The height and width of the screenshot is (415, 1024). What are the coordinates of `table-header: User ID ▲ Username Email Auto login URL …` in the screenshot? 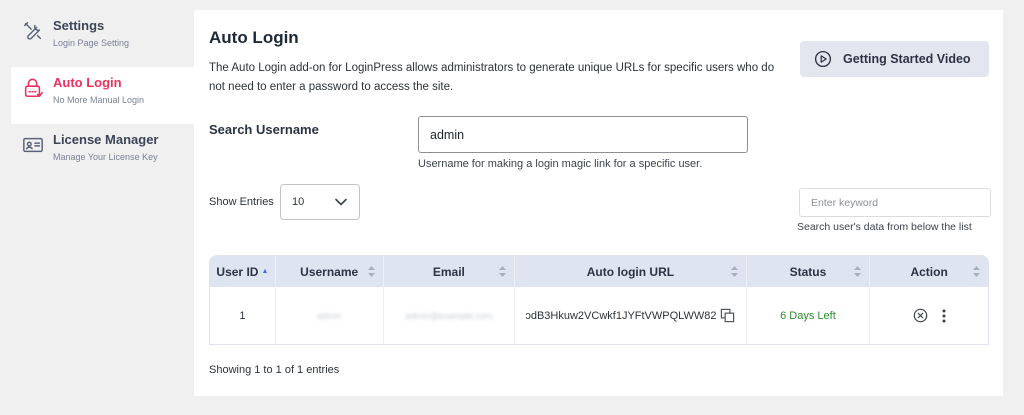 It's located at (599, 271).